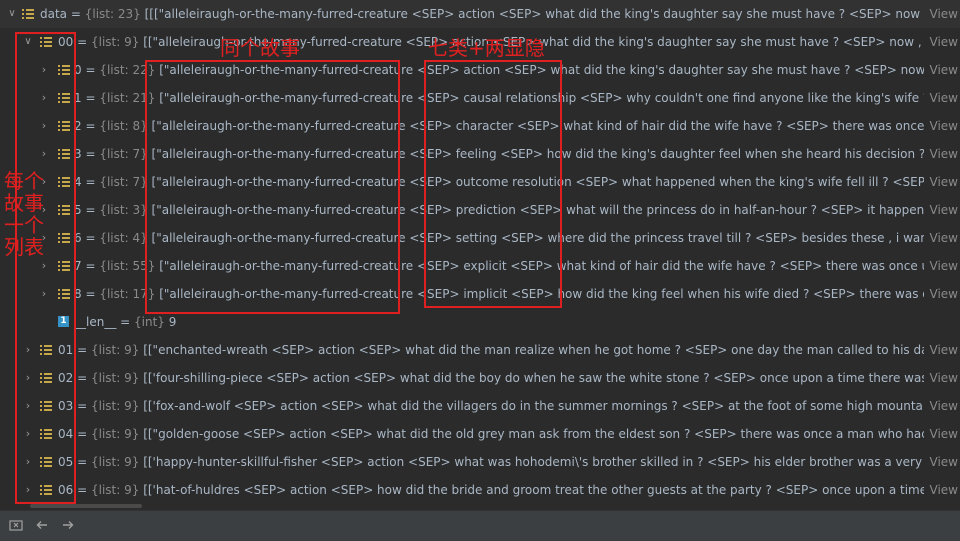 Image resolution: width=960 pixels, height=541 pixels. What do you see at coordinates (112, 14) in the screenshot?
I see `row-type: {list: 23}` at bounding box center [112, 14].